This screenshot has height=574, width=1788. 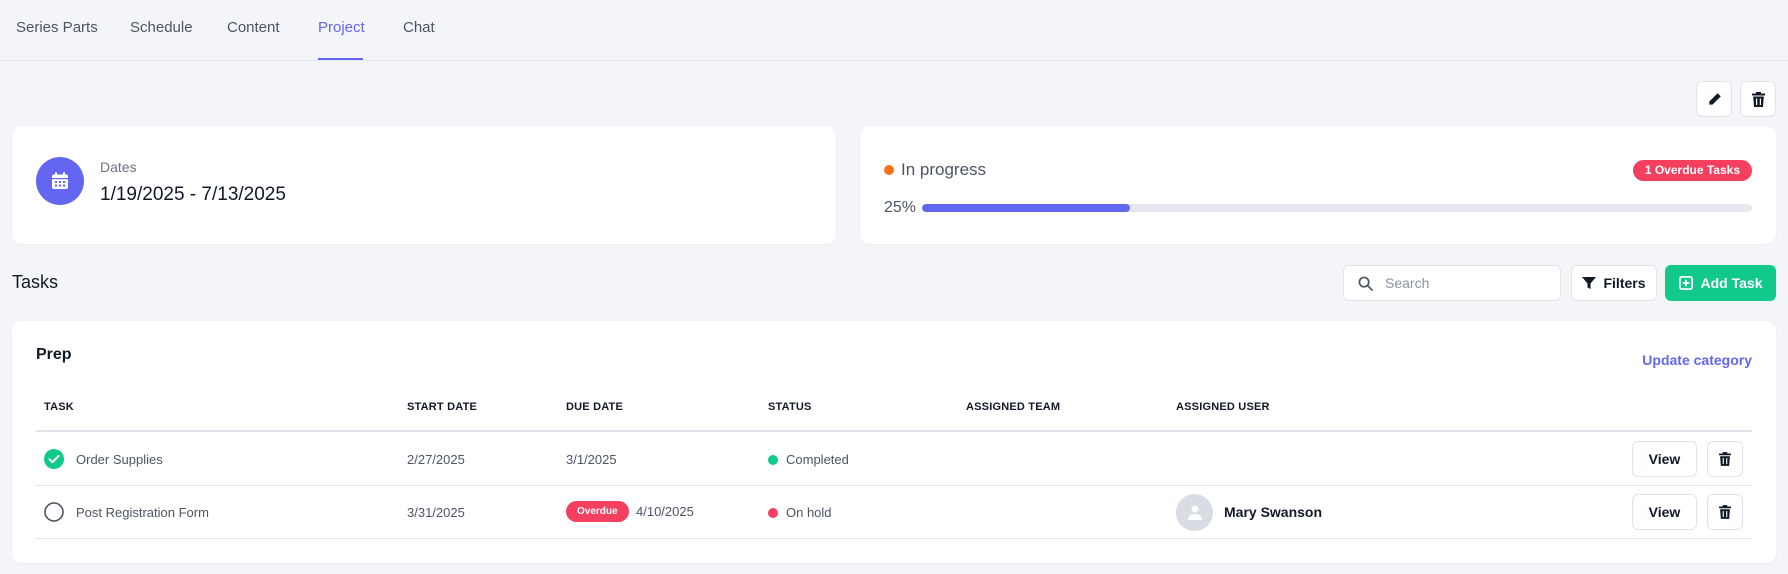 What do you see at coordinates (436, 512) in the screenshot?
I see `start-date: 3/31/2025` at bounding box center [436, 512].